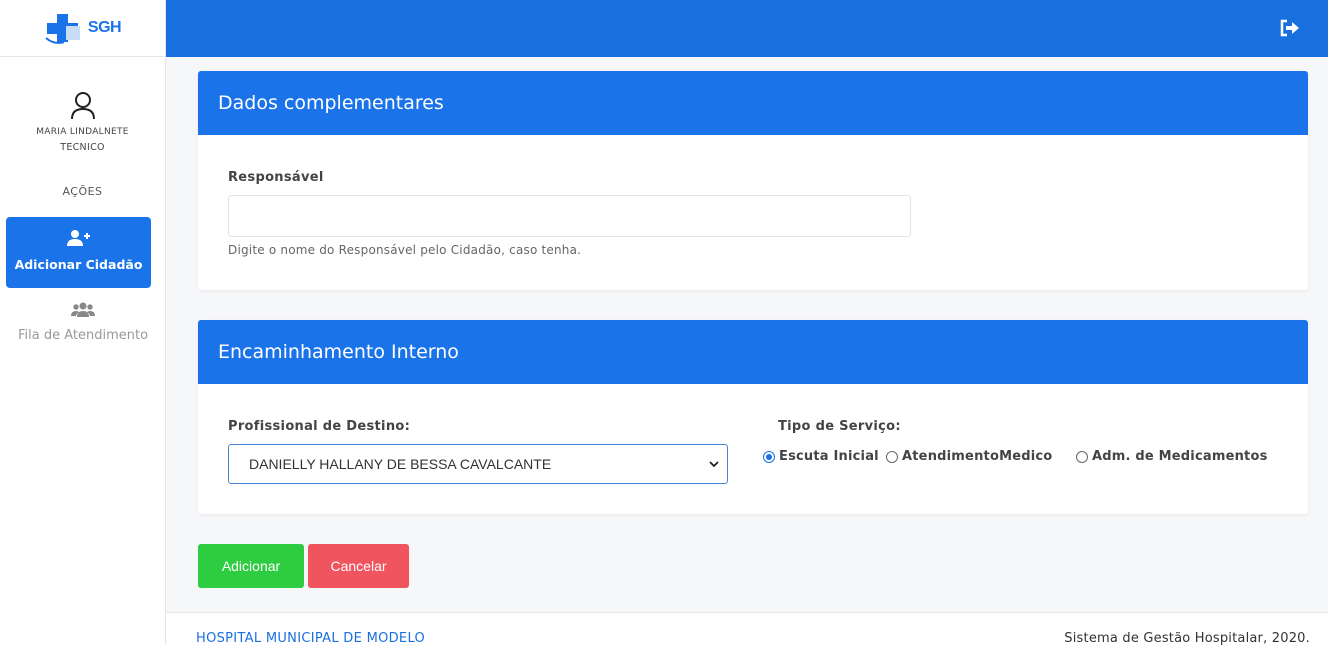  What do you see at coordinates (1180, 456) in the screenshot?
I see `radio-label: Adm. de Medicamentos` at bounding box center [1180, 456].